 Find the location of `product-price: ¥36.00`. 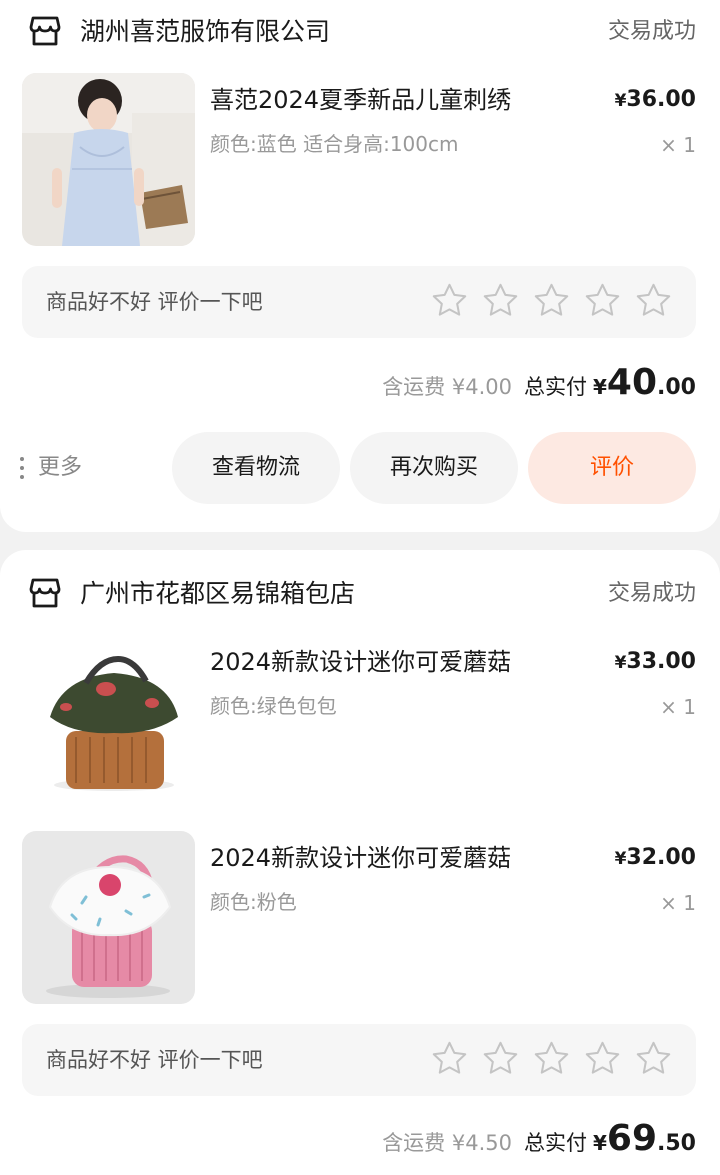

product-price: ¥36.00 is located at coordinates (655, 99).